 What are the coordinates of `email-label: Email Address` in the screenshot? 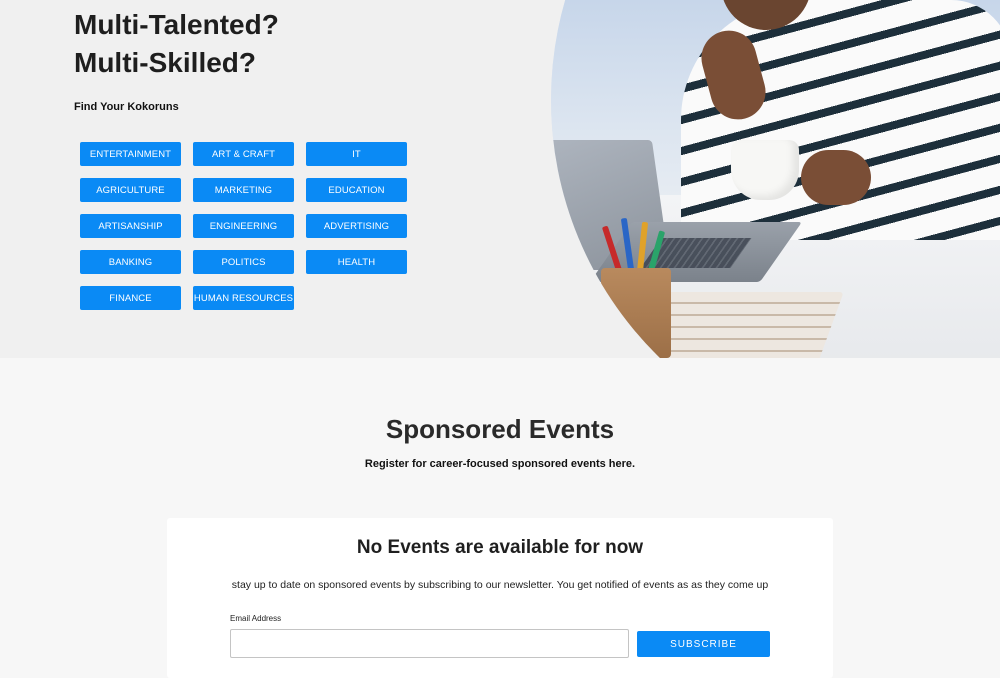 It's located at (256, 618).